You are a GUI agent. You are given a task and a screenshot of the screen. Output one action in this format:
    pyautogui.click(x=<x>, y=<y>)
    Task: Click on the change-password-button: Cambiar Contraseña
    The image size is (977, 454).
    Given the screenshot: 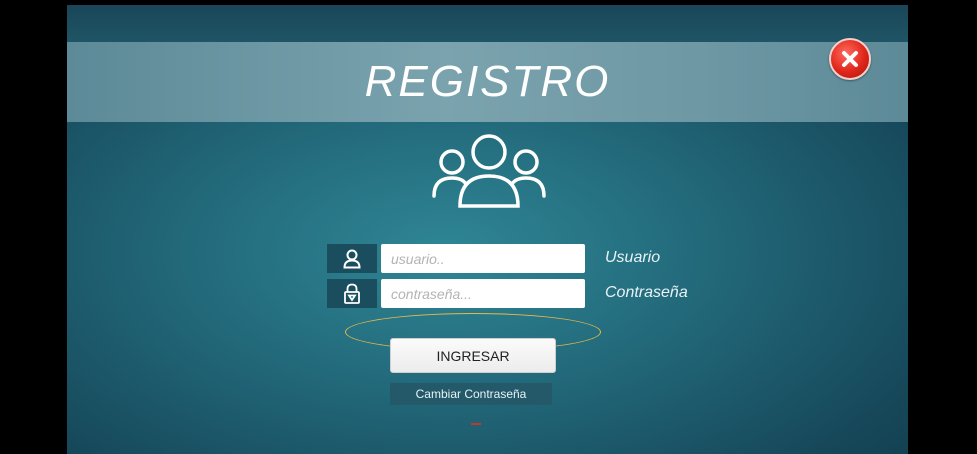 What is the action you would take?
    pyautogui.click(x=471, y=394)
    